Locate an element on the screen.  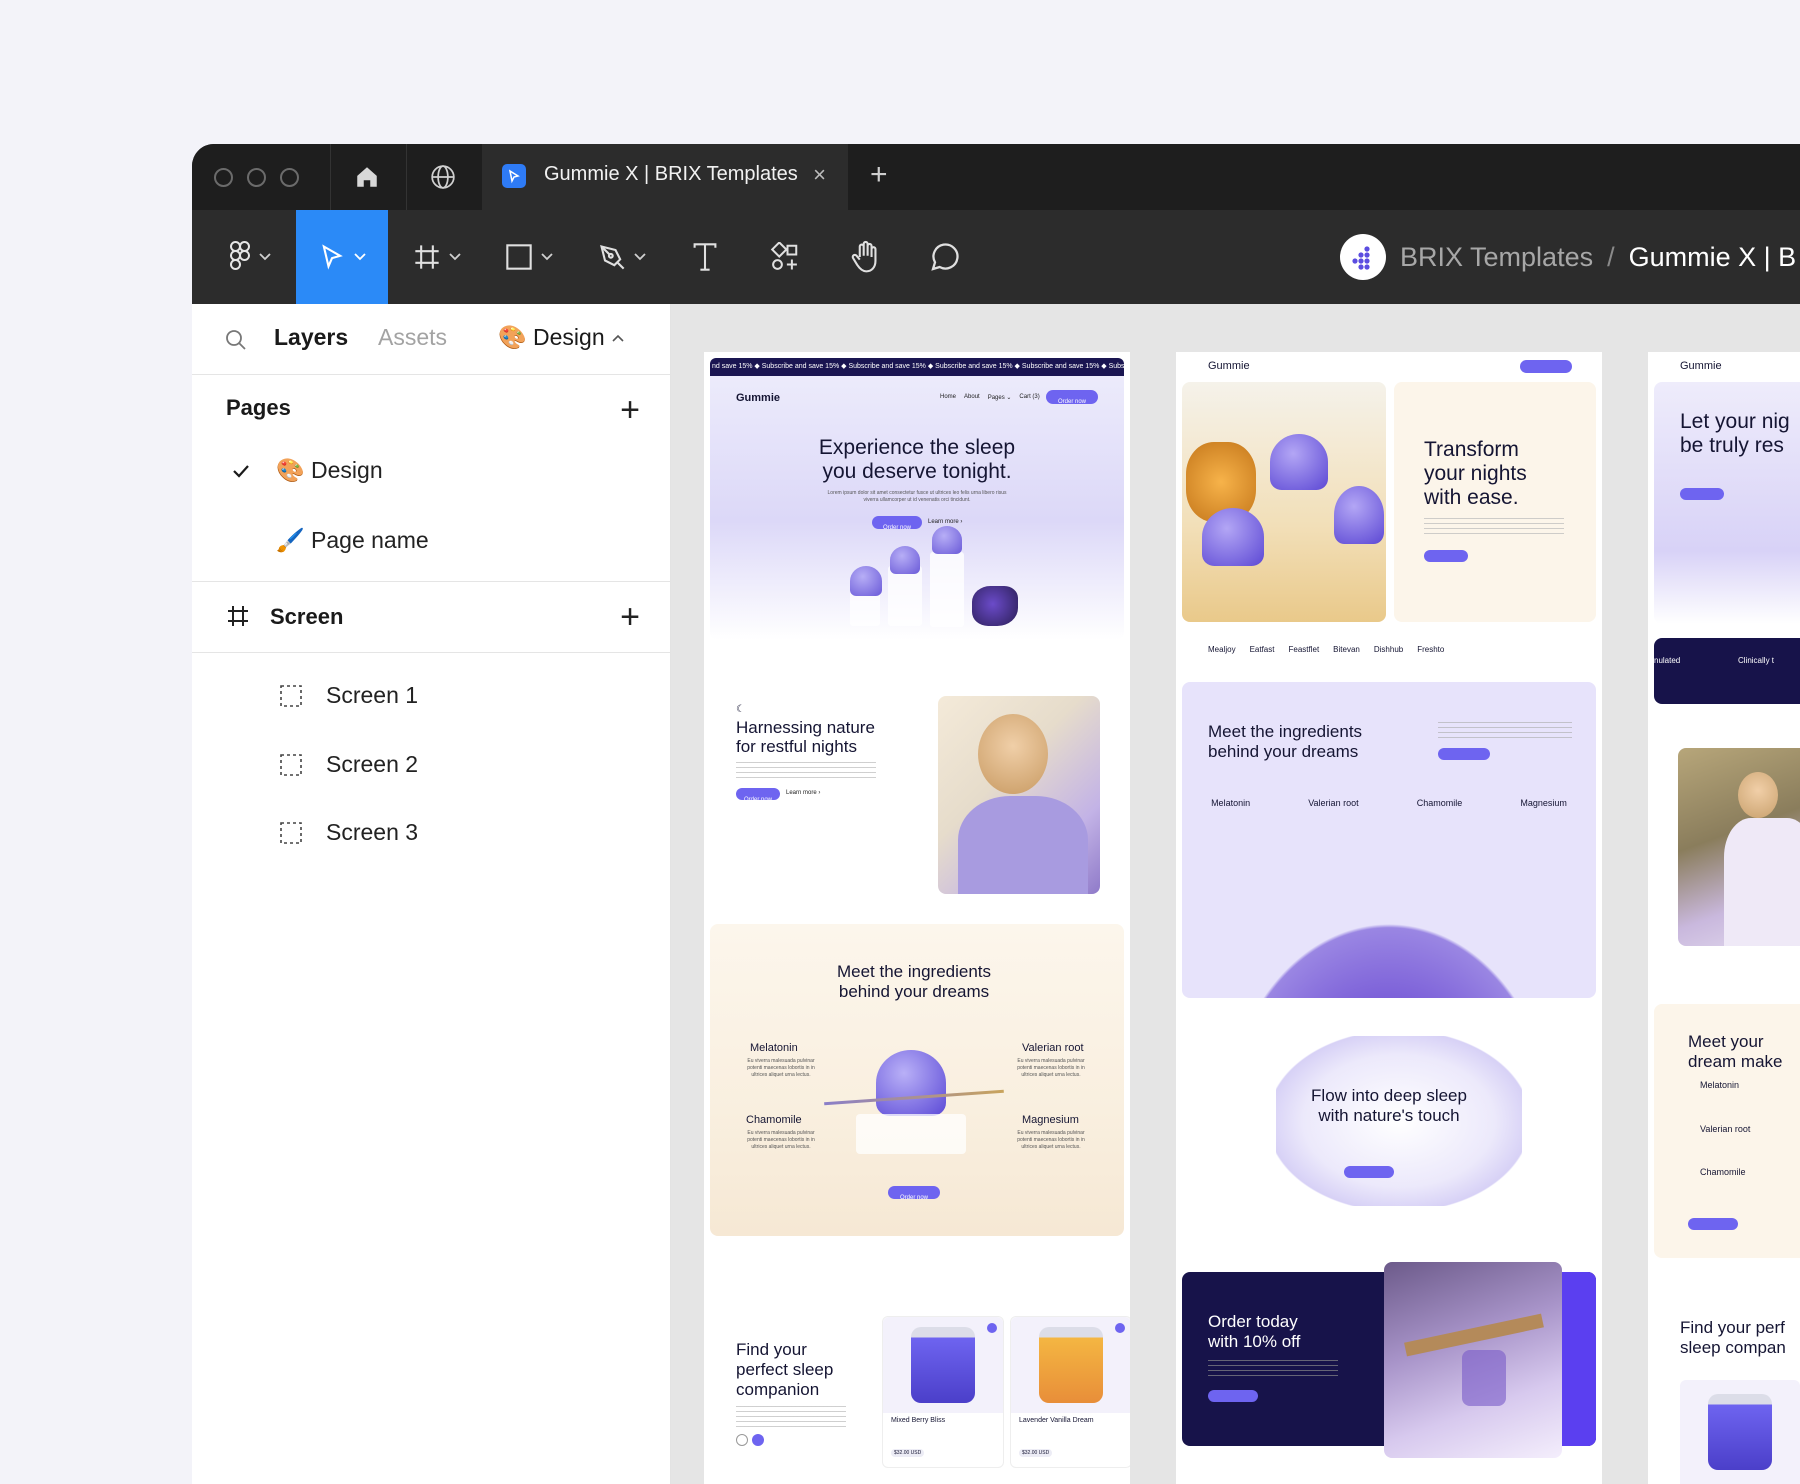
body-text-placeholder is located at coordinates (1505, 731).